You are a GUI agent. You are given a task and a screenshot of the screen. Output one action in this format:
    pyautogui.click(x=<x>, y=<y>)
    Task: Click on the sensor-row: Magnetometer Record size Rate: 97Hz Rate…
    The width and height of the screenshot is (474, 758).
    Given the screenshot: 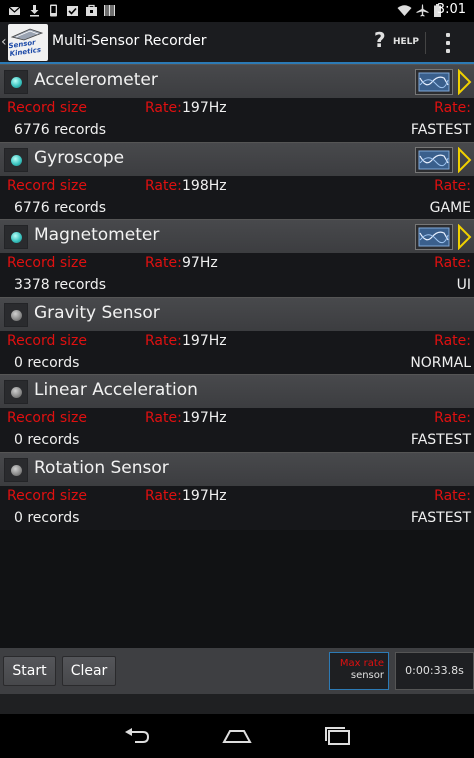 What is the action you would take?
    pyautogui.click(x=237, y=258)
    